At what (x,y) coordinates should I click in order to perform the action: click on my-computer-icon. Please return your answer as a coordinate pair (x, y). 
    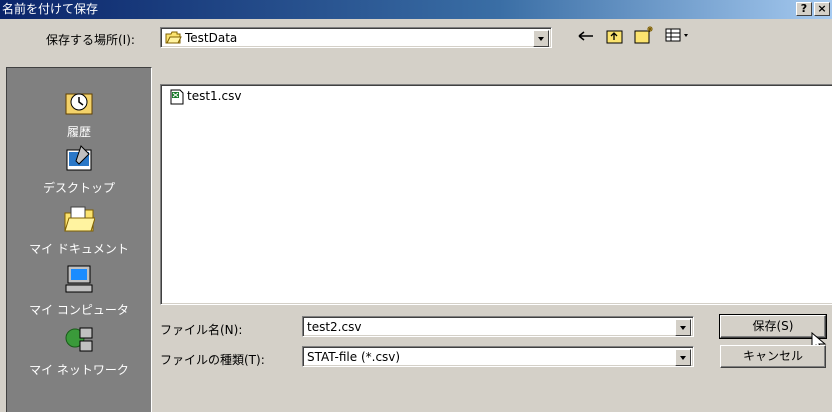
    Looking at the image, I should click on (79, 279).